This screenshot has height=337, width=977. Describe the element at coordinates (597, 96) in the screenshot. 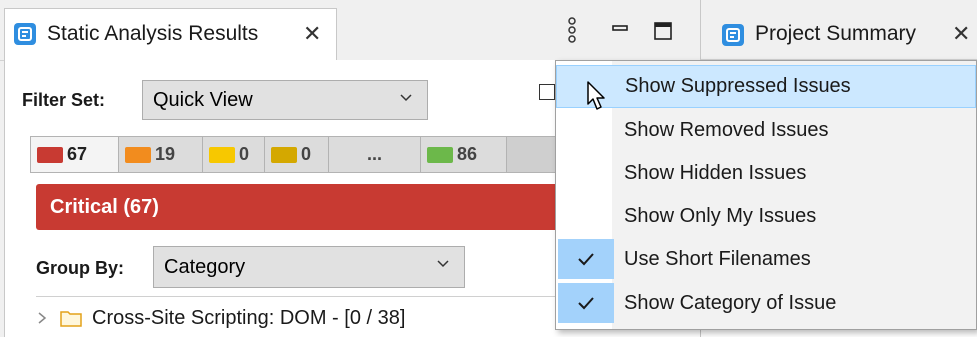

I see `mouse-pointer-icon` at that location.